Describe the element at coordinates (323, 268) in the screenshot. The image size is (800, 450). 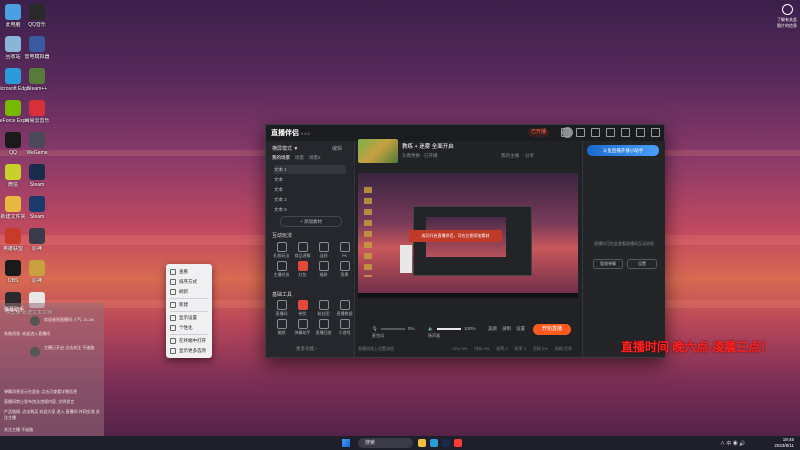
I see `tool-button: 福袋` at that location.